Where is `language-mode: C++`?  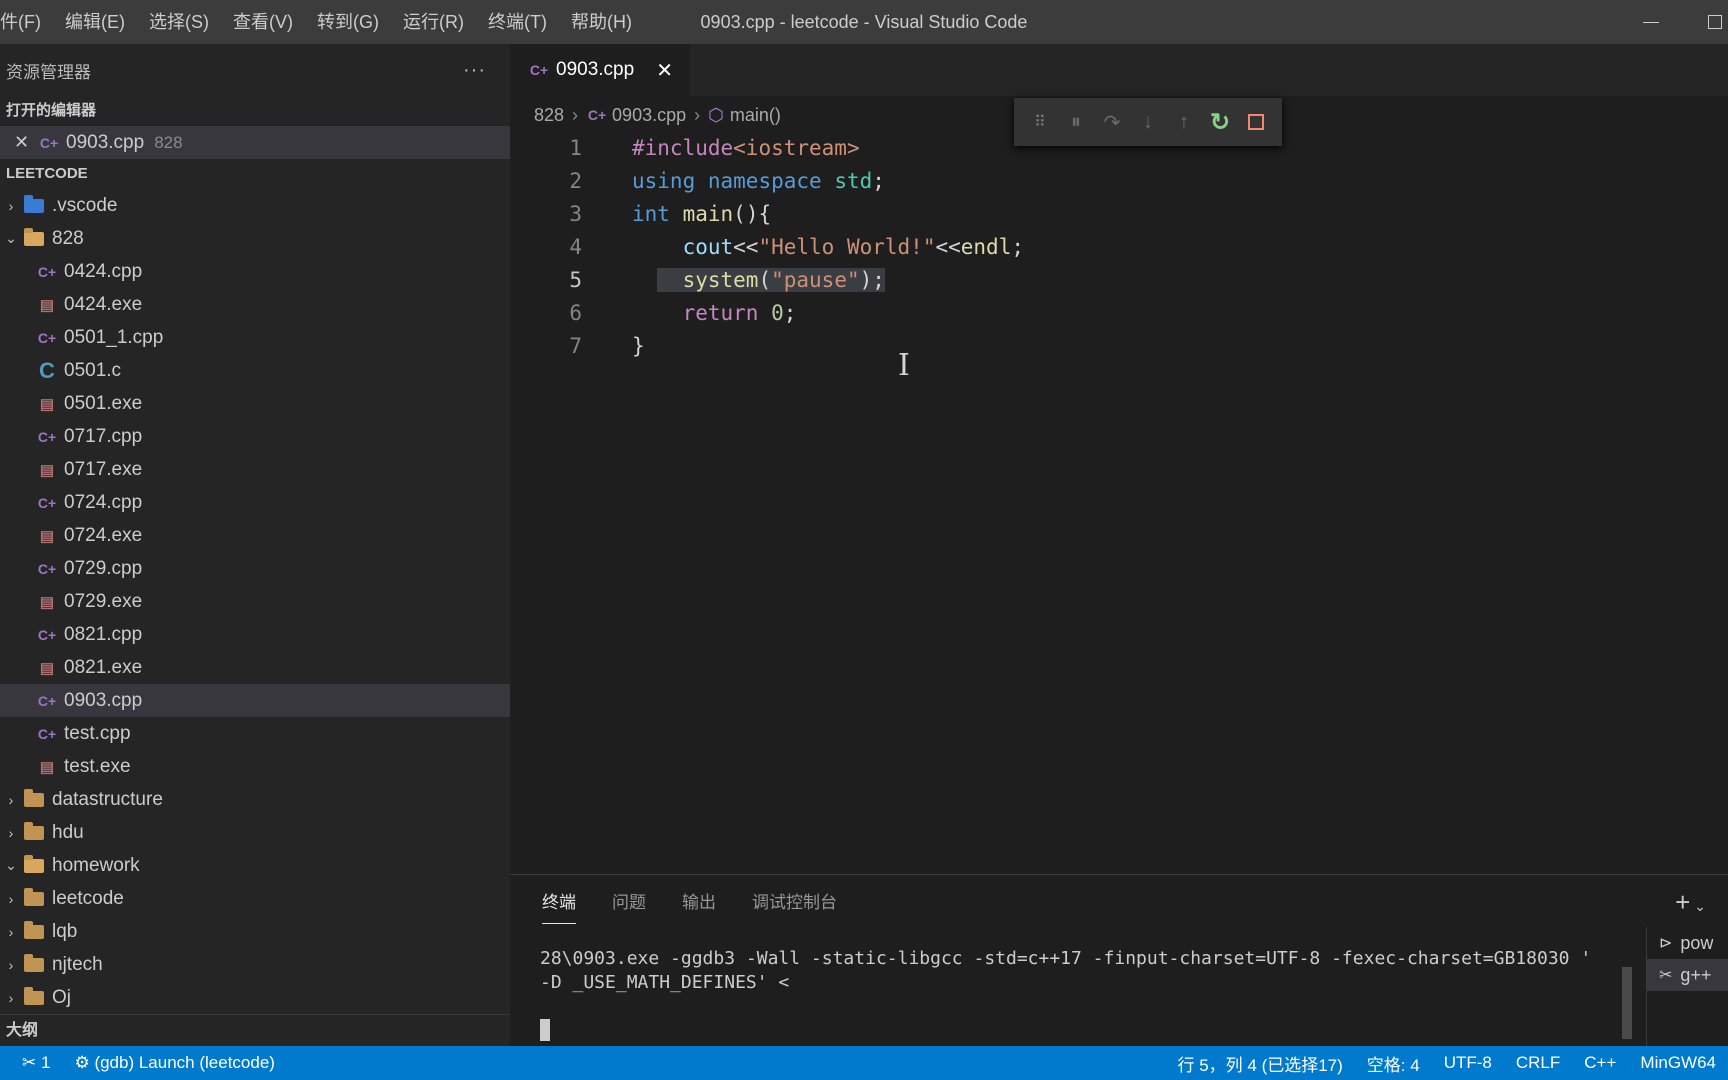 language-mode: C++ is located at coordinates (1600, 1063).